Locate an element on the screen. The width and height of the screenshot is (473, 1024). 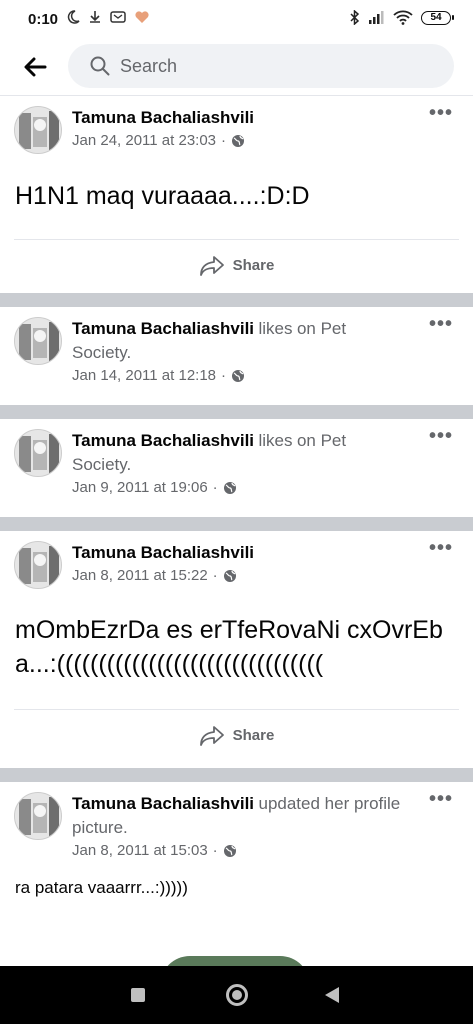
back-nav-button is located at coordinates (332, 995).